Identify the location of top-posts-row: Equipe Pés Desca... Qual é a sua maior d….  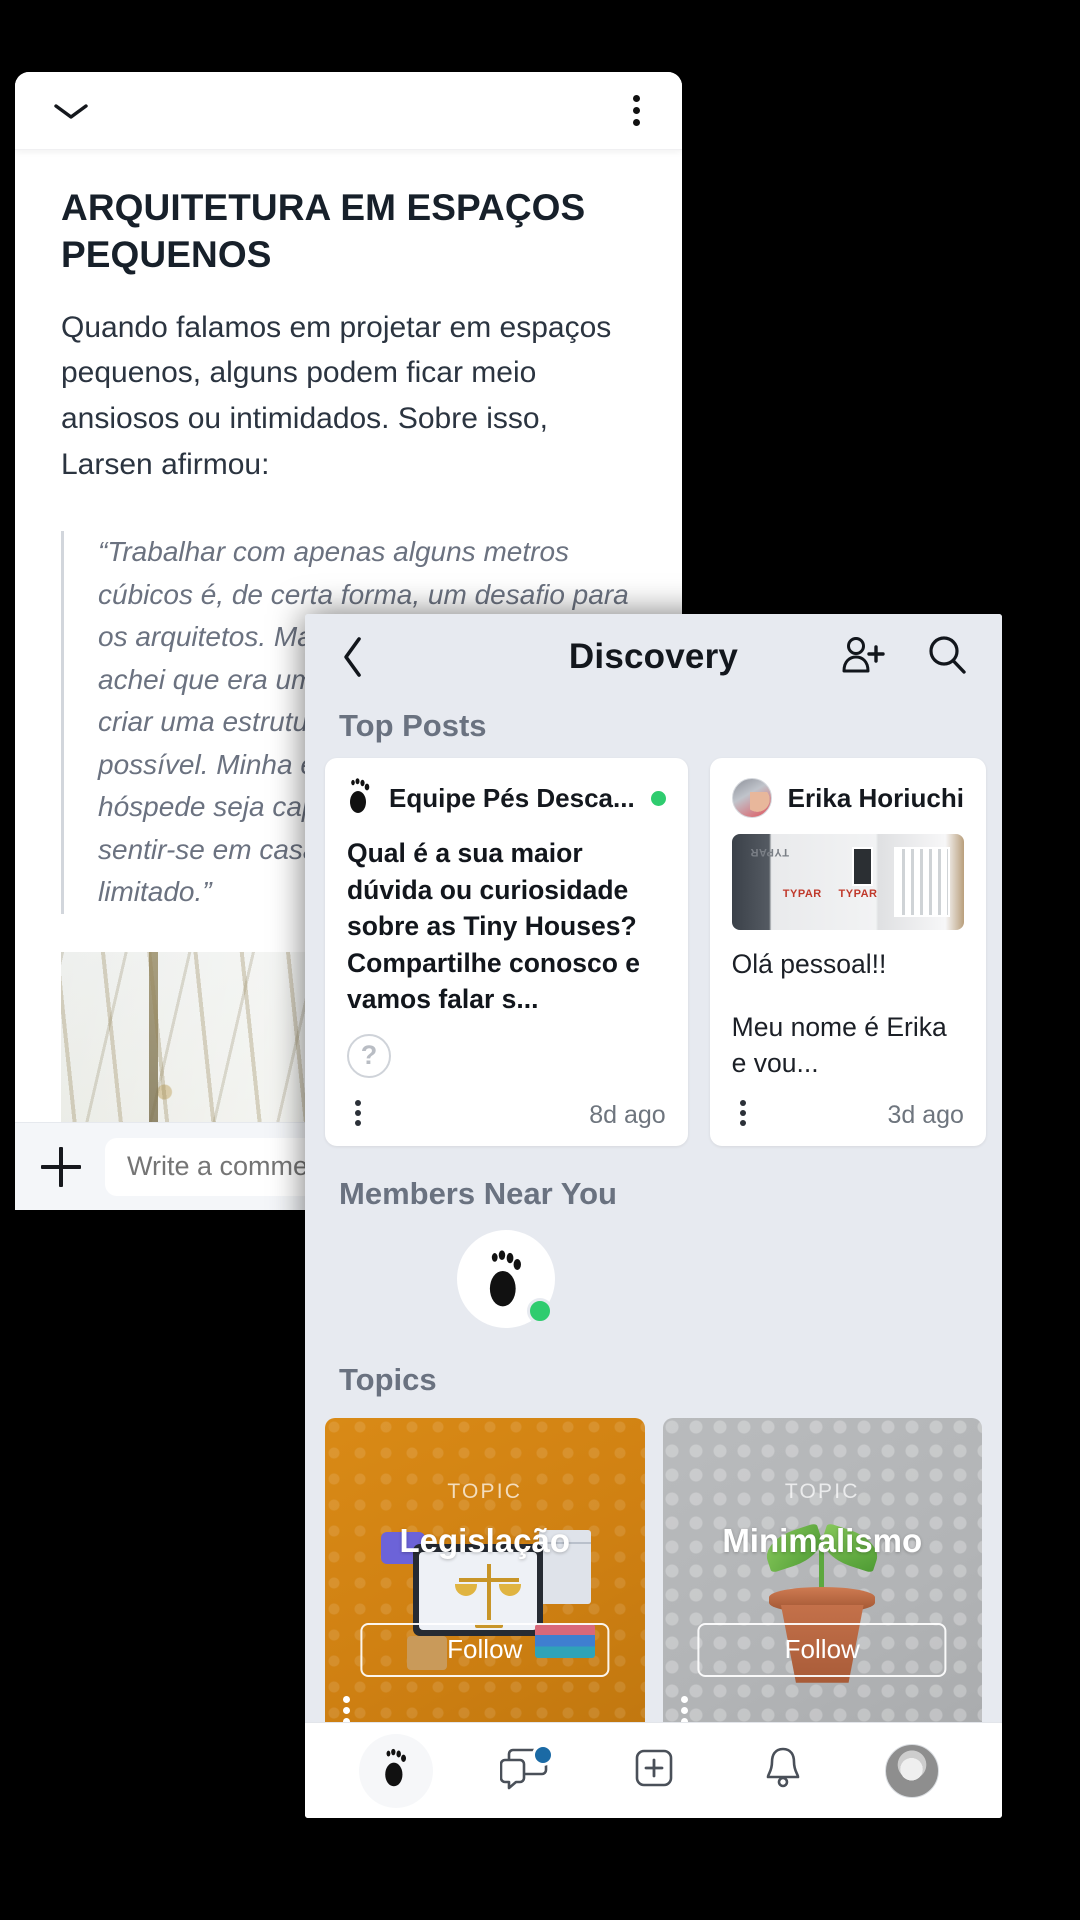
(653, 952).